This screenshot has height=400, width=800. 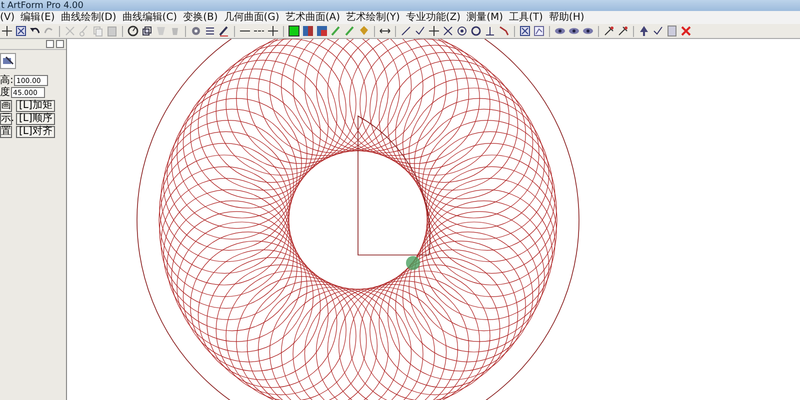 What do you see at coordinates (476, 31) in the screenshot?
I see `circle-icon` at bounding box center [476, 31].